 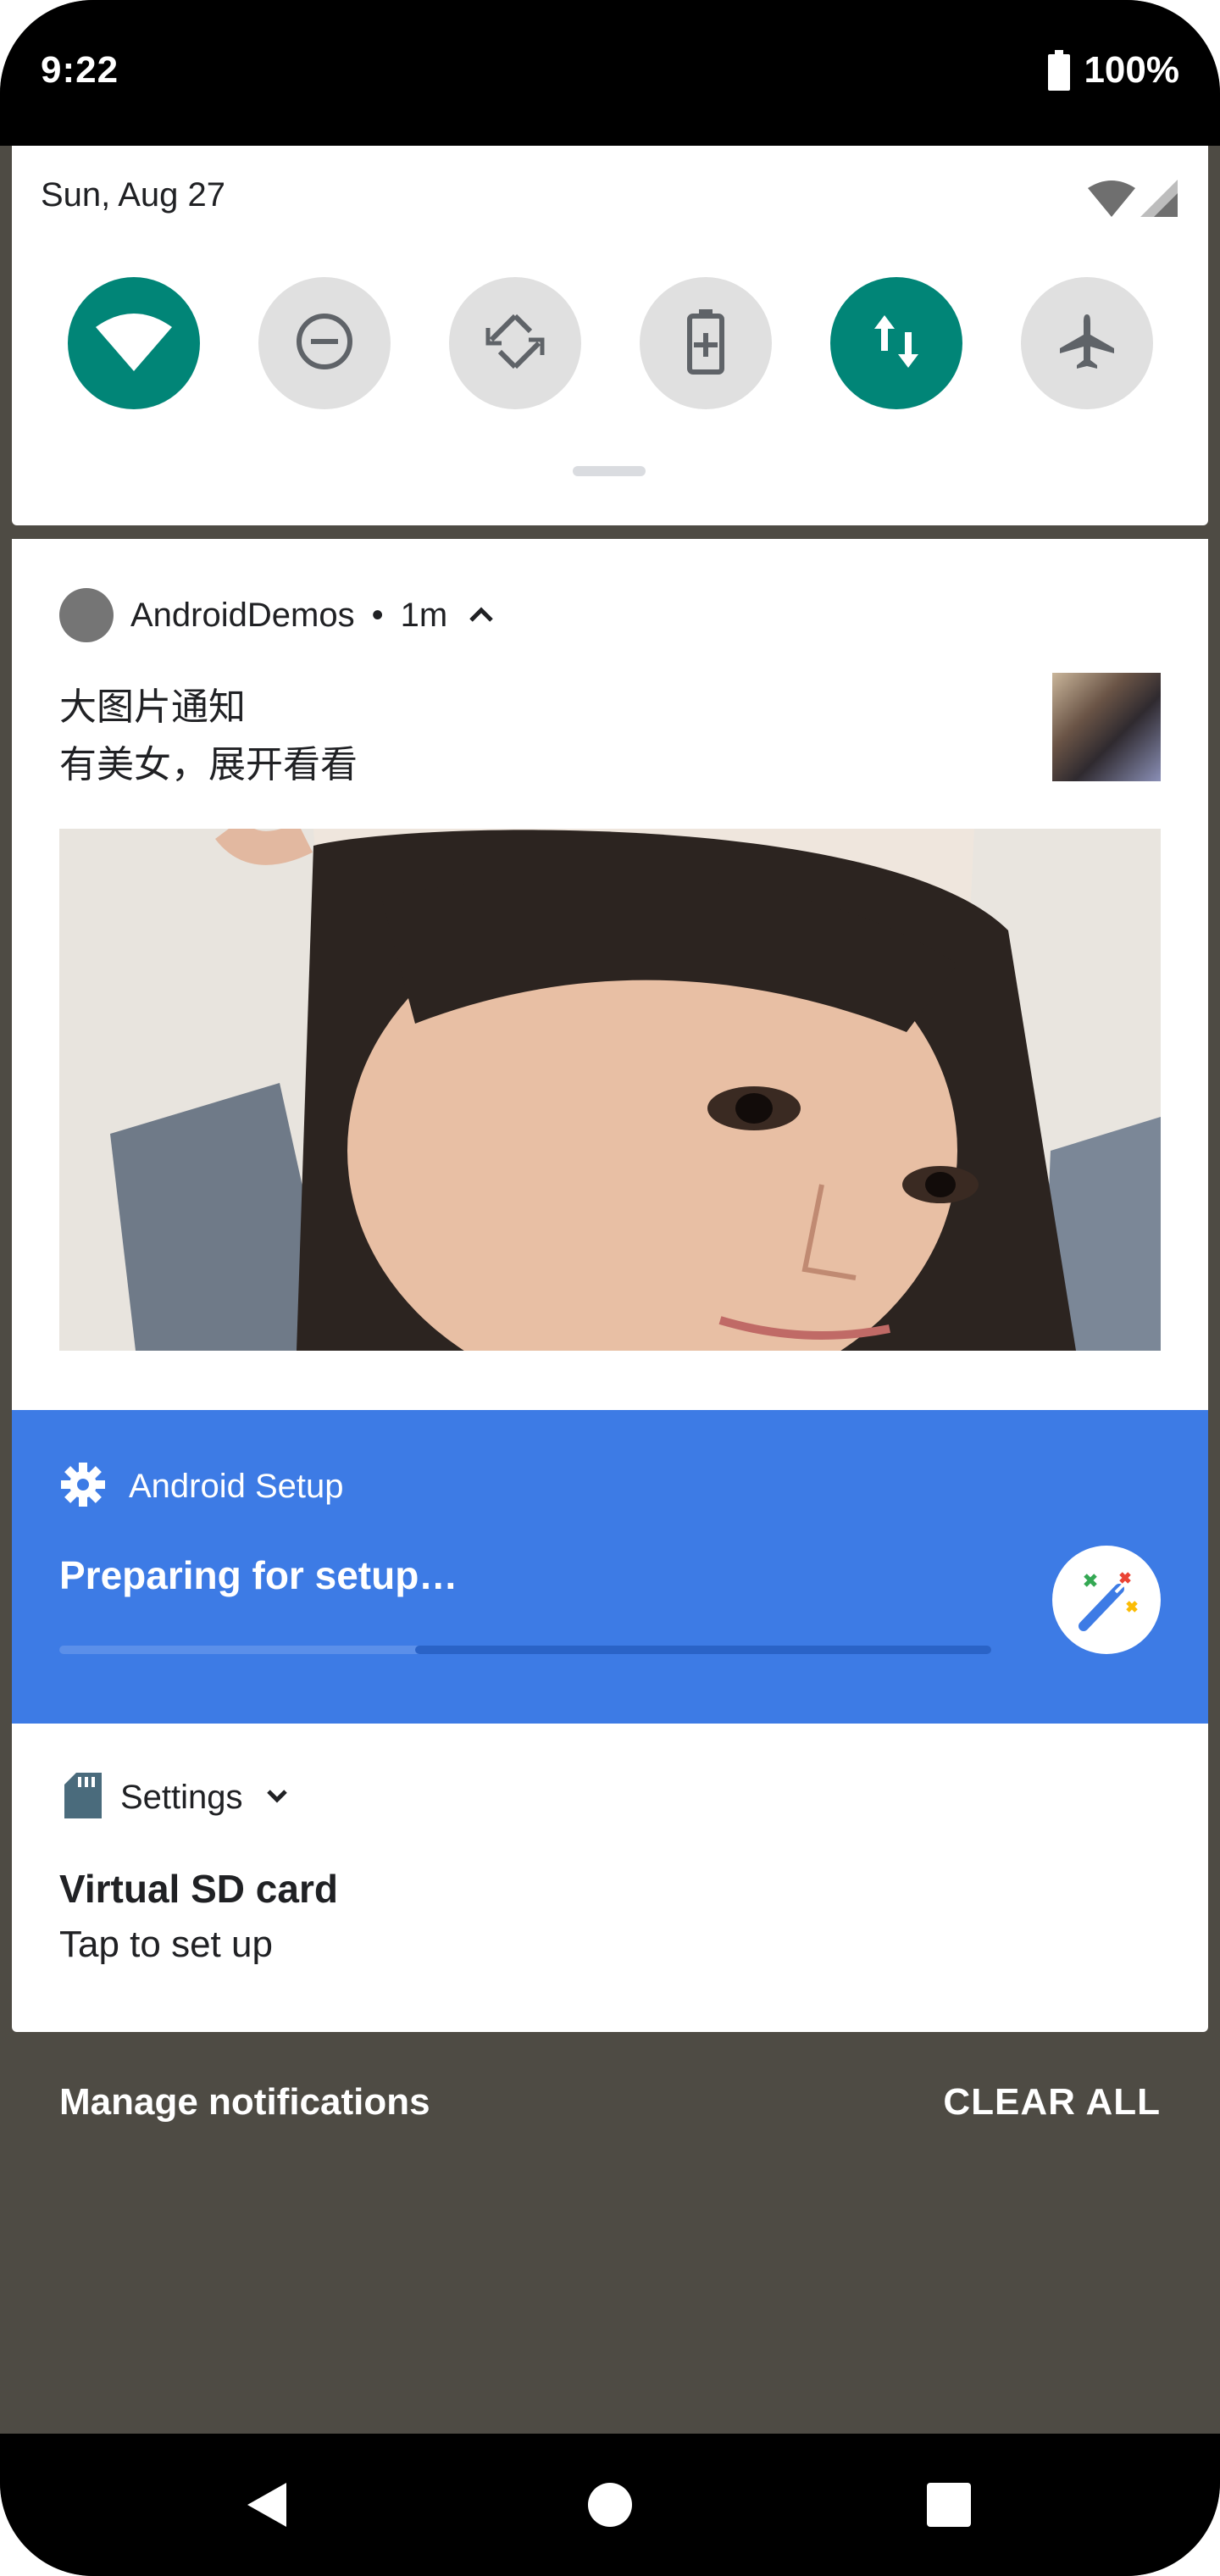 What do you see at coordinates (610, 73) in the screenshot?
I see `status-bar: 9:22 100%` at bounding box center [610, 73].